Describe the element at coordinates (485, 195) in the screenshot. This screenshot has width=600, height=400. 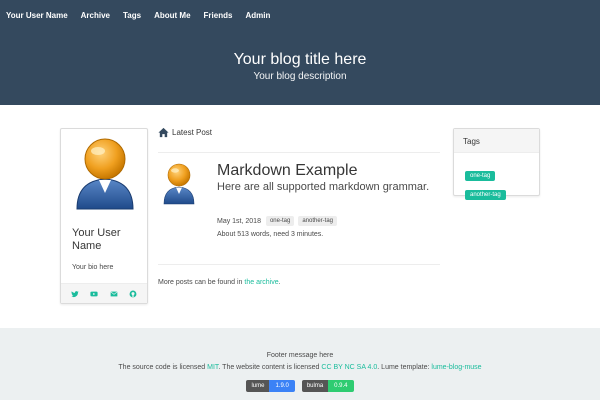
I see `tag-link: another-tag` at that location.